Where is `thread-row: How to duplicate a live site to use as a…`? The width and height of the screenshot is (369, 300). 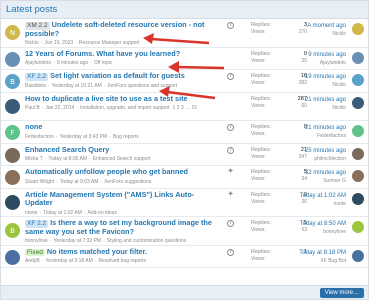
thread-row: How to duplicate a live site to use as a… is located at coordinates (184, 107).